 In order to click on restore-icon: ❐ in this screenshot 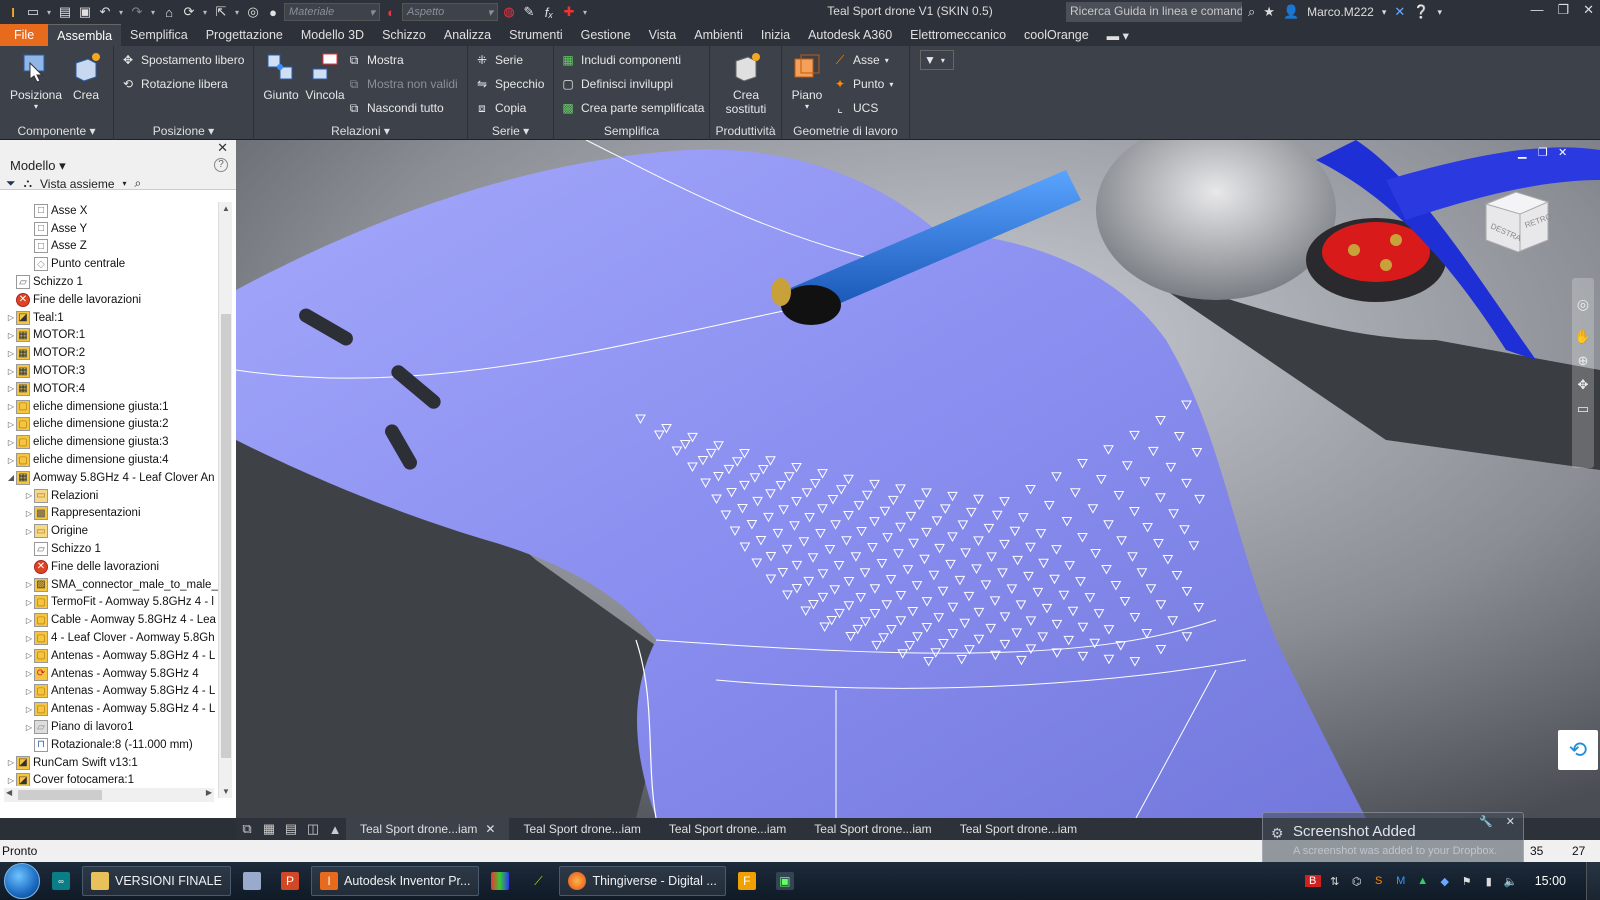, I will do `click(1563, 10)`.